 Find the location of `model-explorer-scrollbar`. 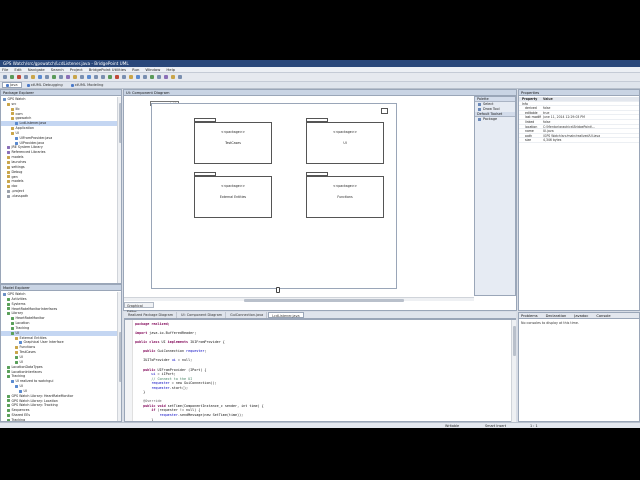

model-explorer-scrollbar is located at coordinates (119, 356).